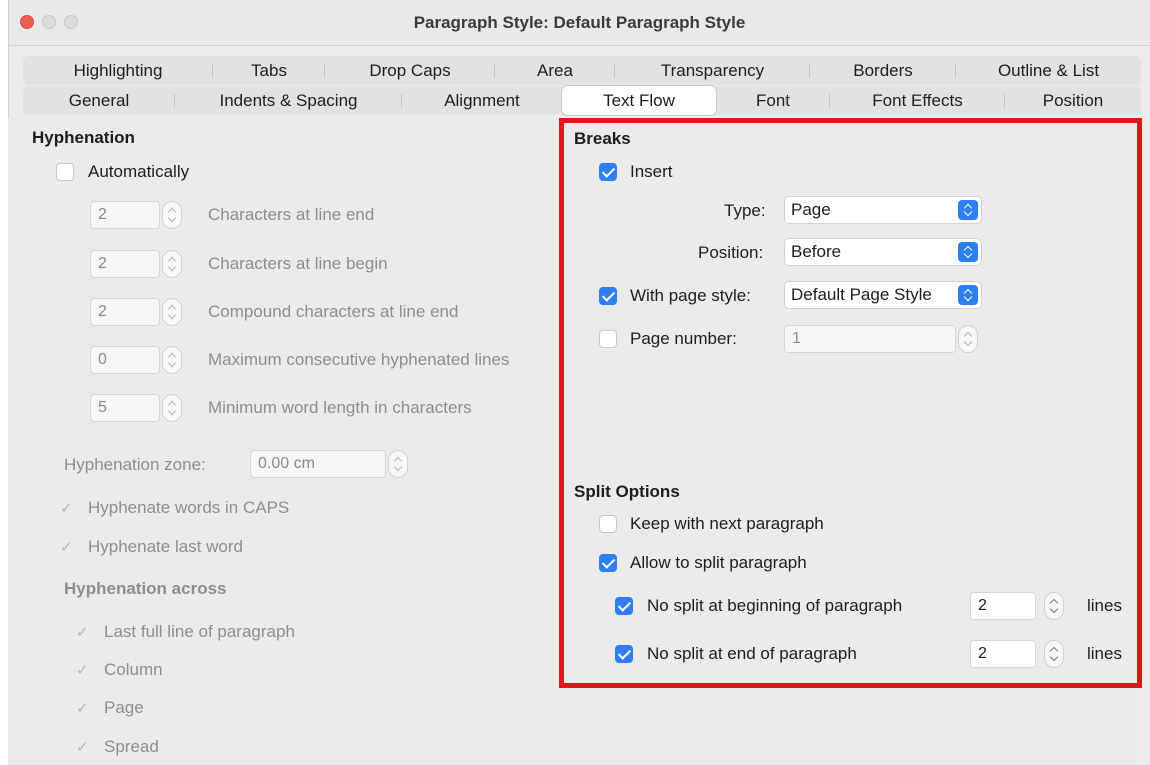 The width and height of the screenshot is (1150, 765). I want to click on title-bar: Paragraph Style: Default Paragraph Style, so click(579, 23).